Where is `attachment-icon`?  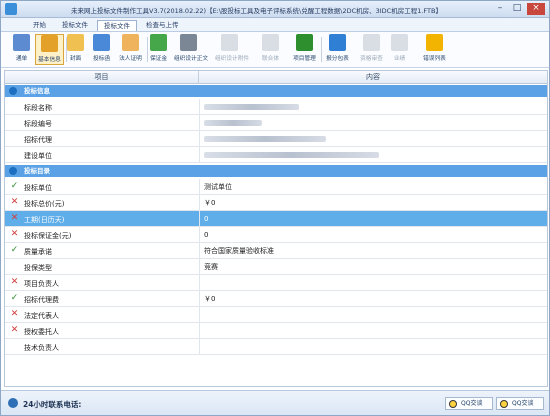 attachment-icon is located at coordinates (229, 42).